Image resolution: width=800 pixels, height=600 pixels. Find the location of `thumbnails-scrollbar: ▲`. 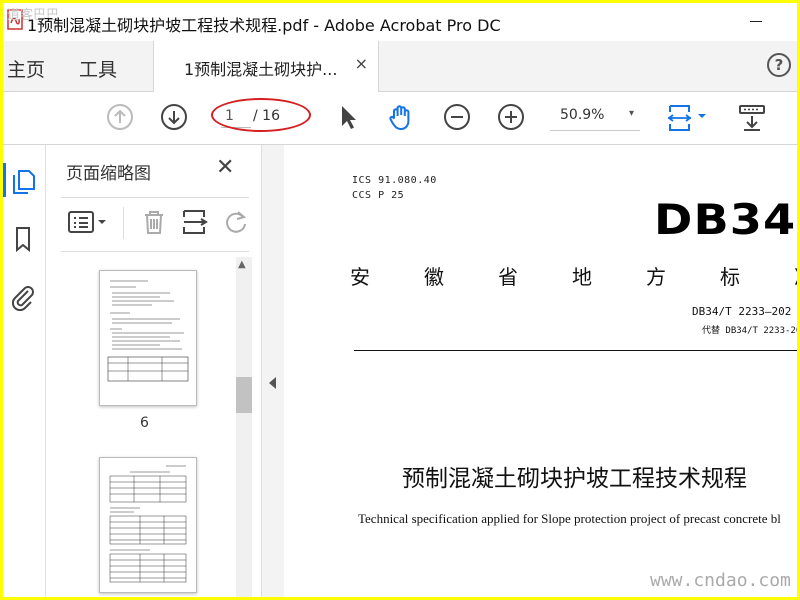

thumbnails-scrollbar: ▲ is located at coordinates (244, 427).